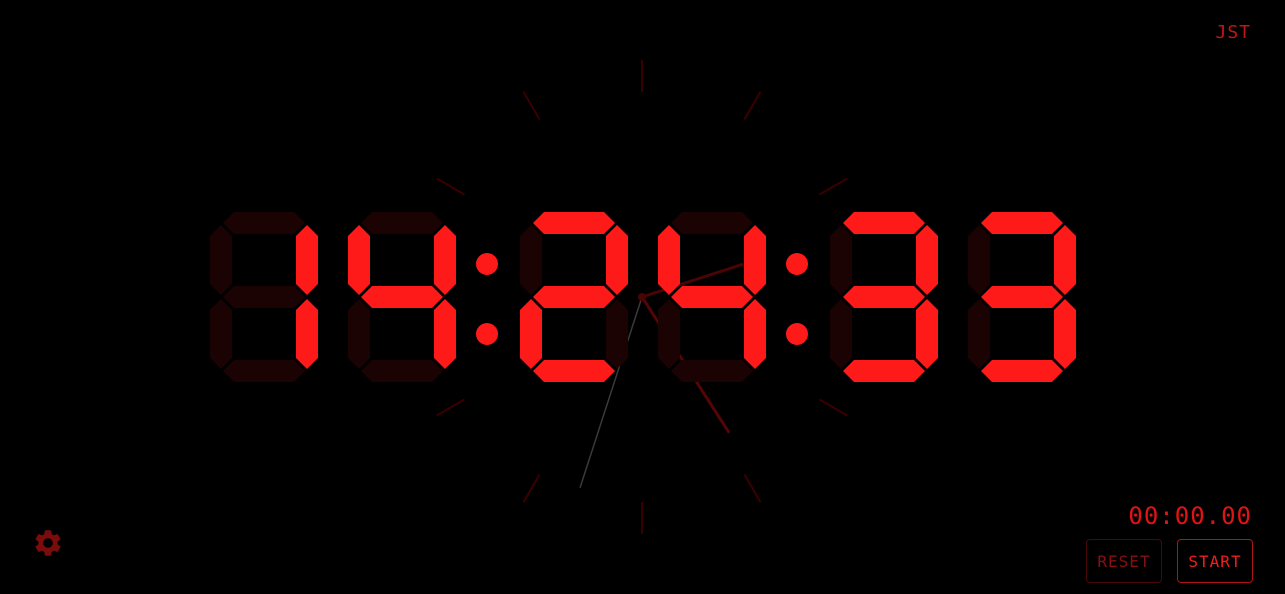  Describe the element at coordinates (1233, 32) in the screenshot. I see `timezone-label: JST` at that location.